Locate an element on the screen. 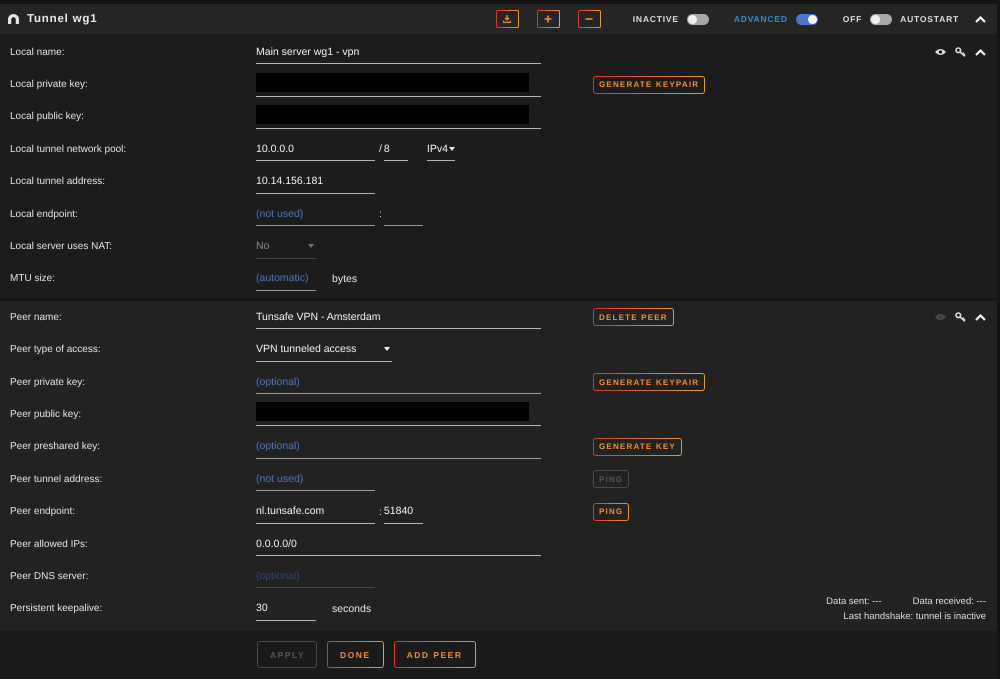 The width and height of the screenshot is (1000, 679). field-label: Local public key: is located at coordinates (47, 116).